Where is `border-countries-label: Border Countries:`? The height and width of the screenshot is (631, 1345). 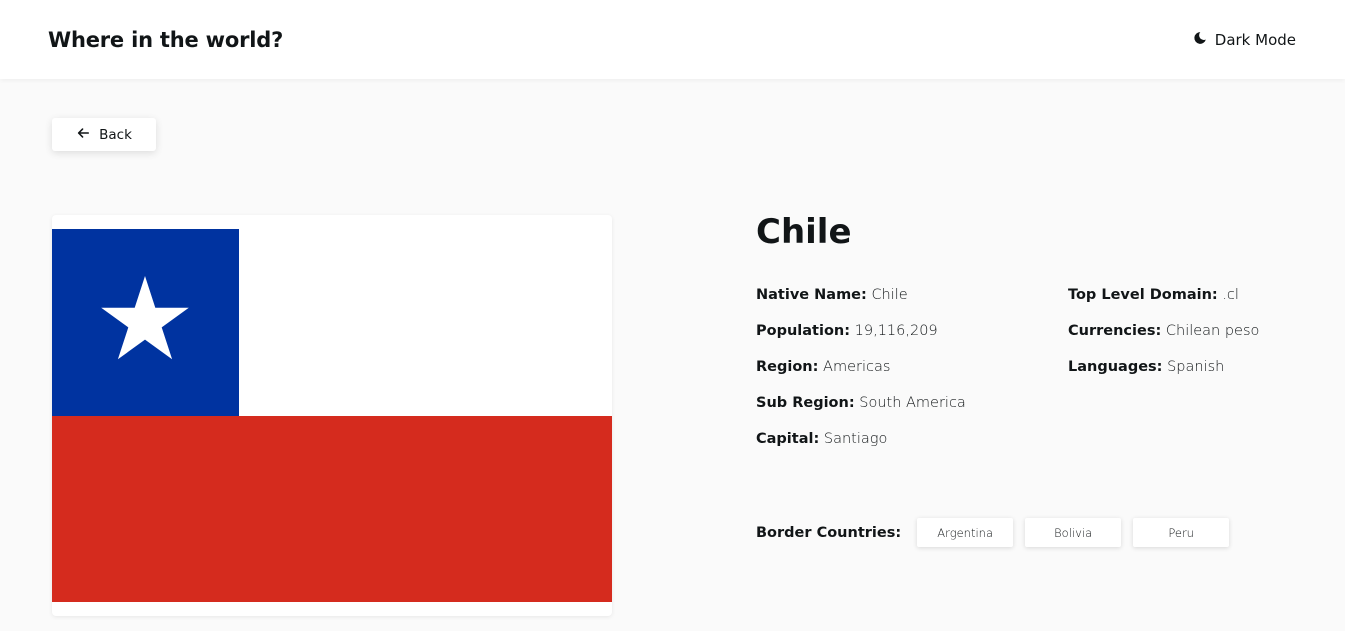
border-countries-label: Border Countries: is located at coordinates (829, 532).